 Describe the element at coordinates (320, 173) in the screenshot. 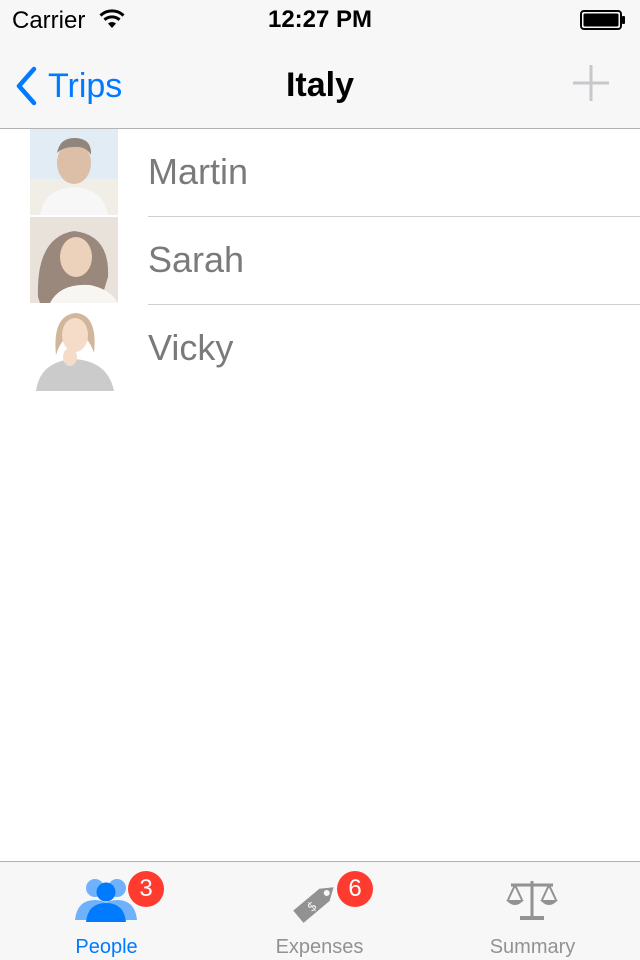

I see `list-item: Martin` at that location.